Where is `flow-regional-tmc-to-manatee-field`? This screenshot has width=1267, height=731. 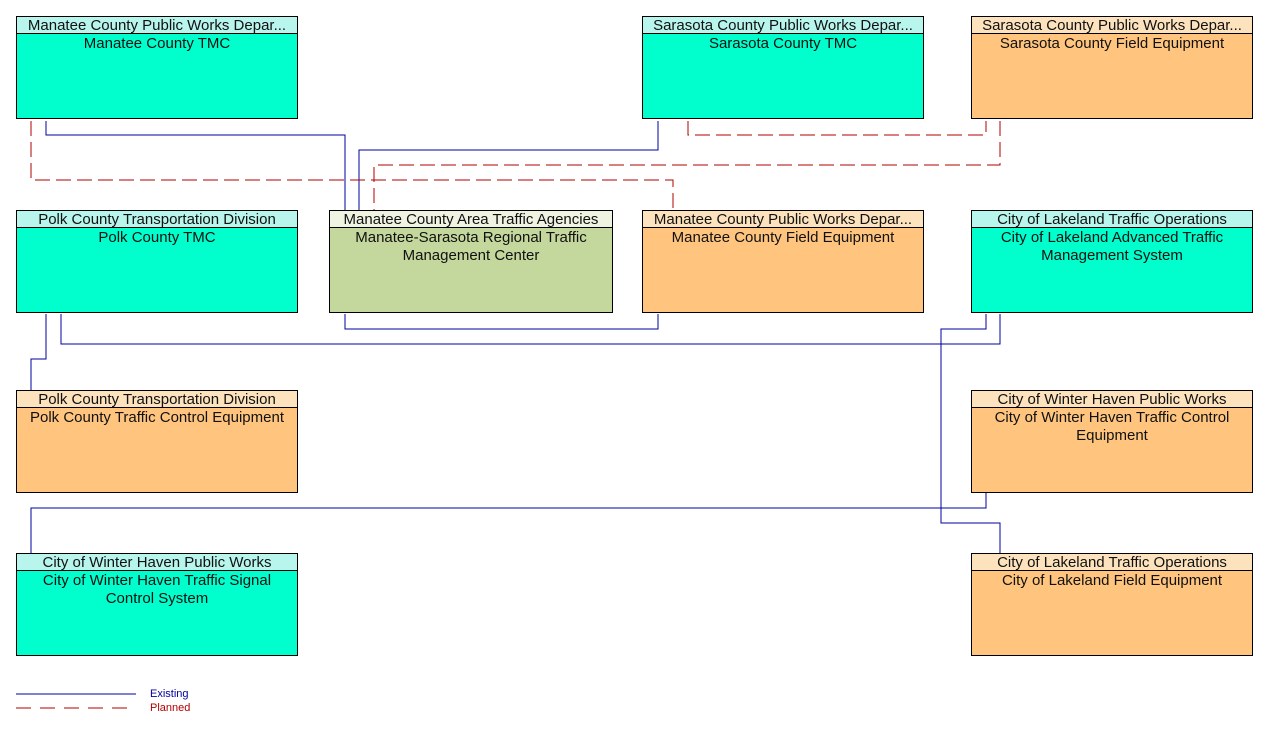 flow-regional-tmc-to-manatee-field is located at coordinates (501, 322).